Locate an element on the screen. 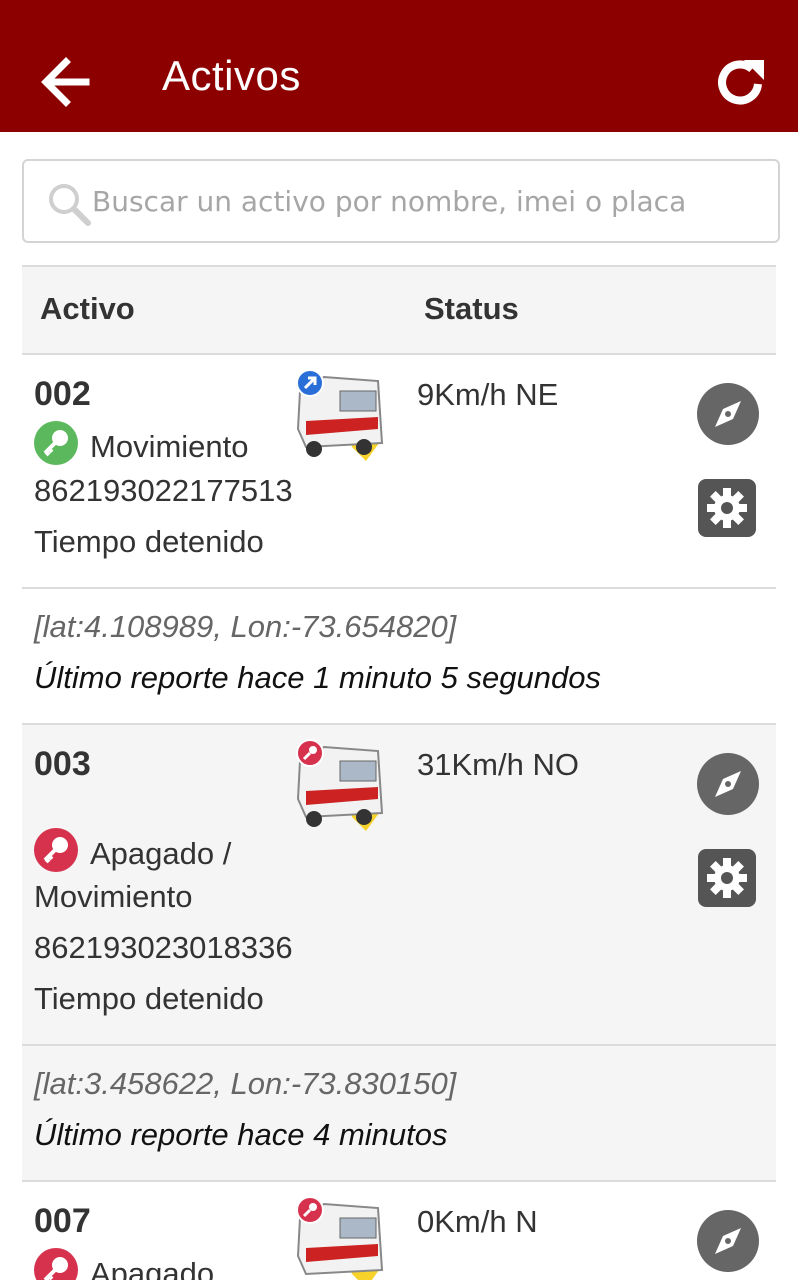  asset-state-label: Movimiento is located at coordinates (169, 446).